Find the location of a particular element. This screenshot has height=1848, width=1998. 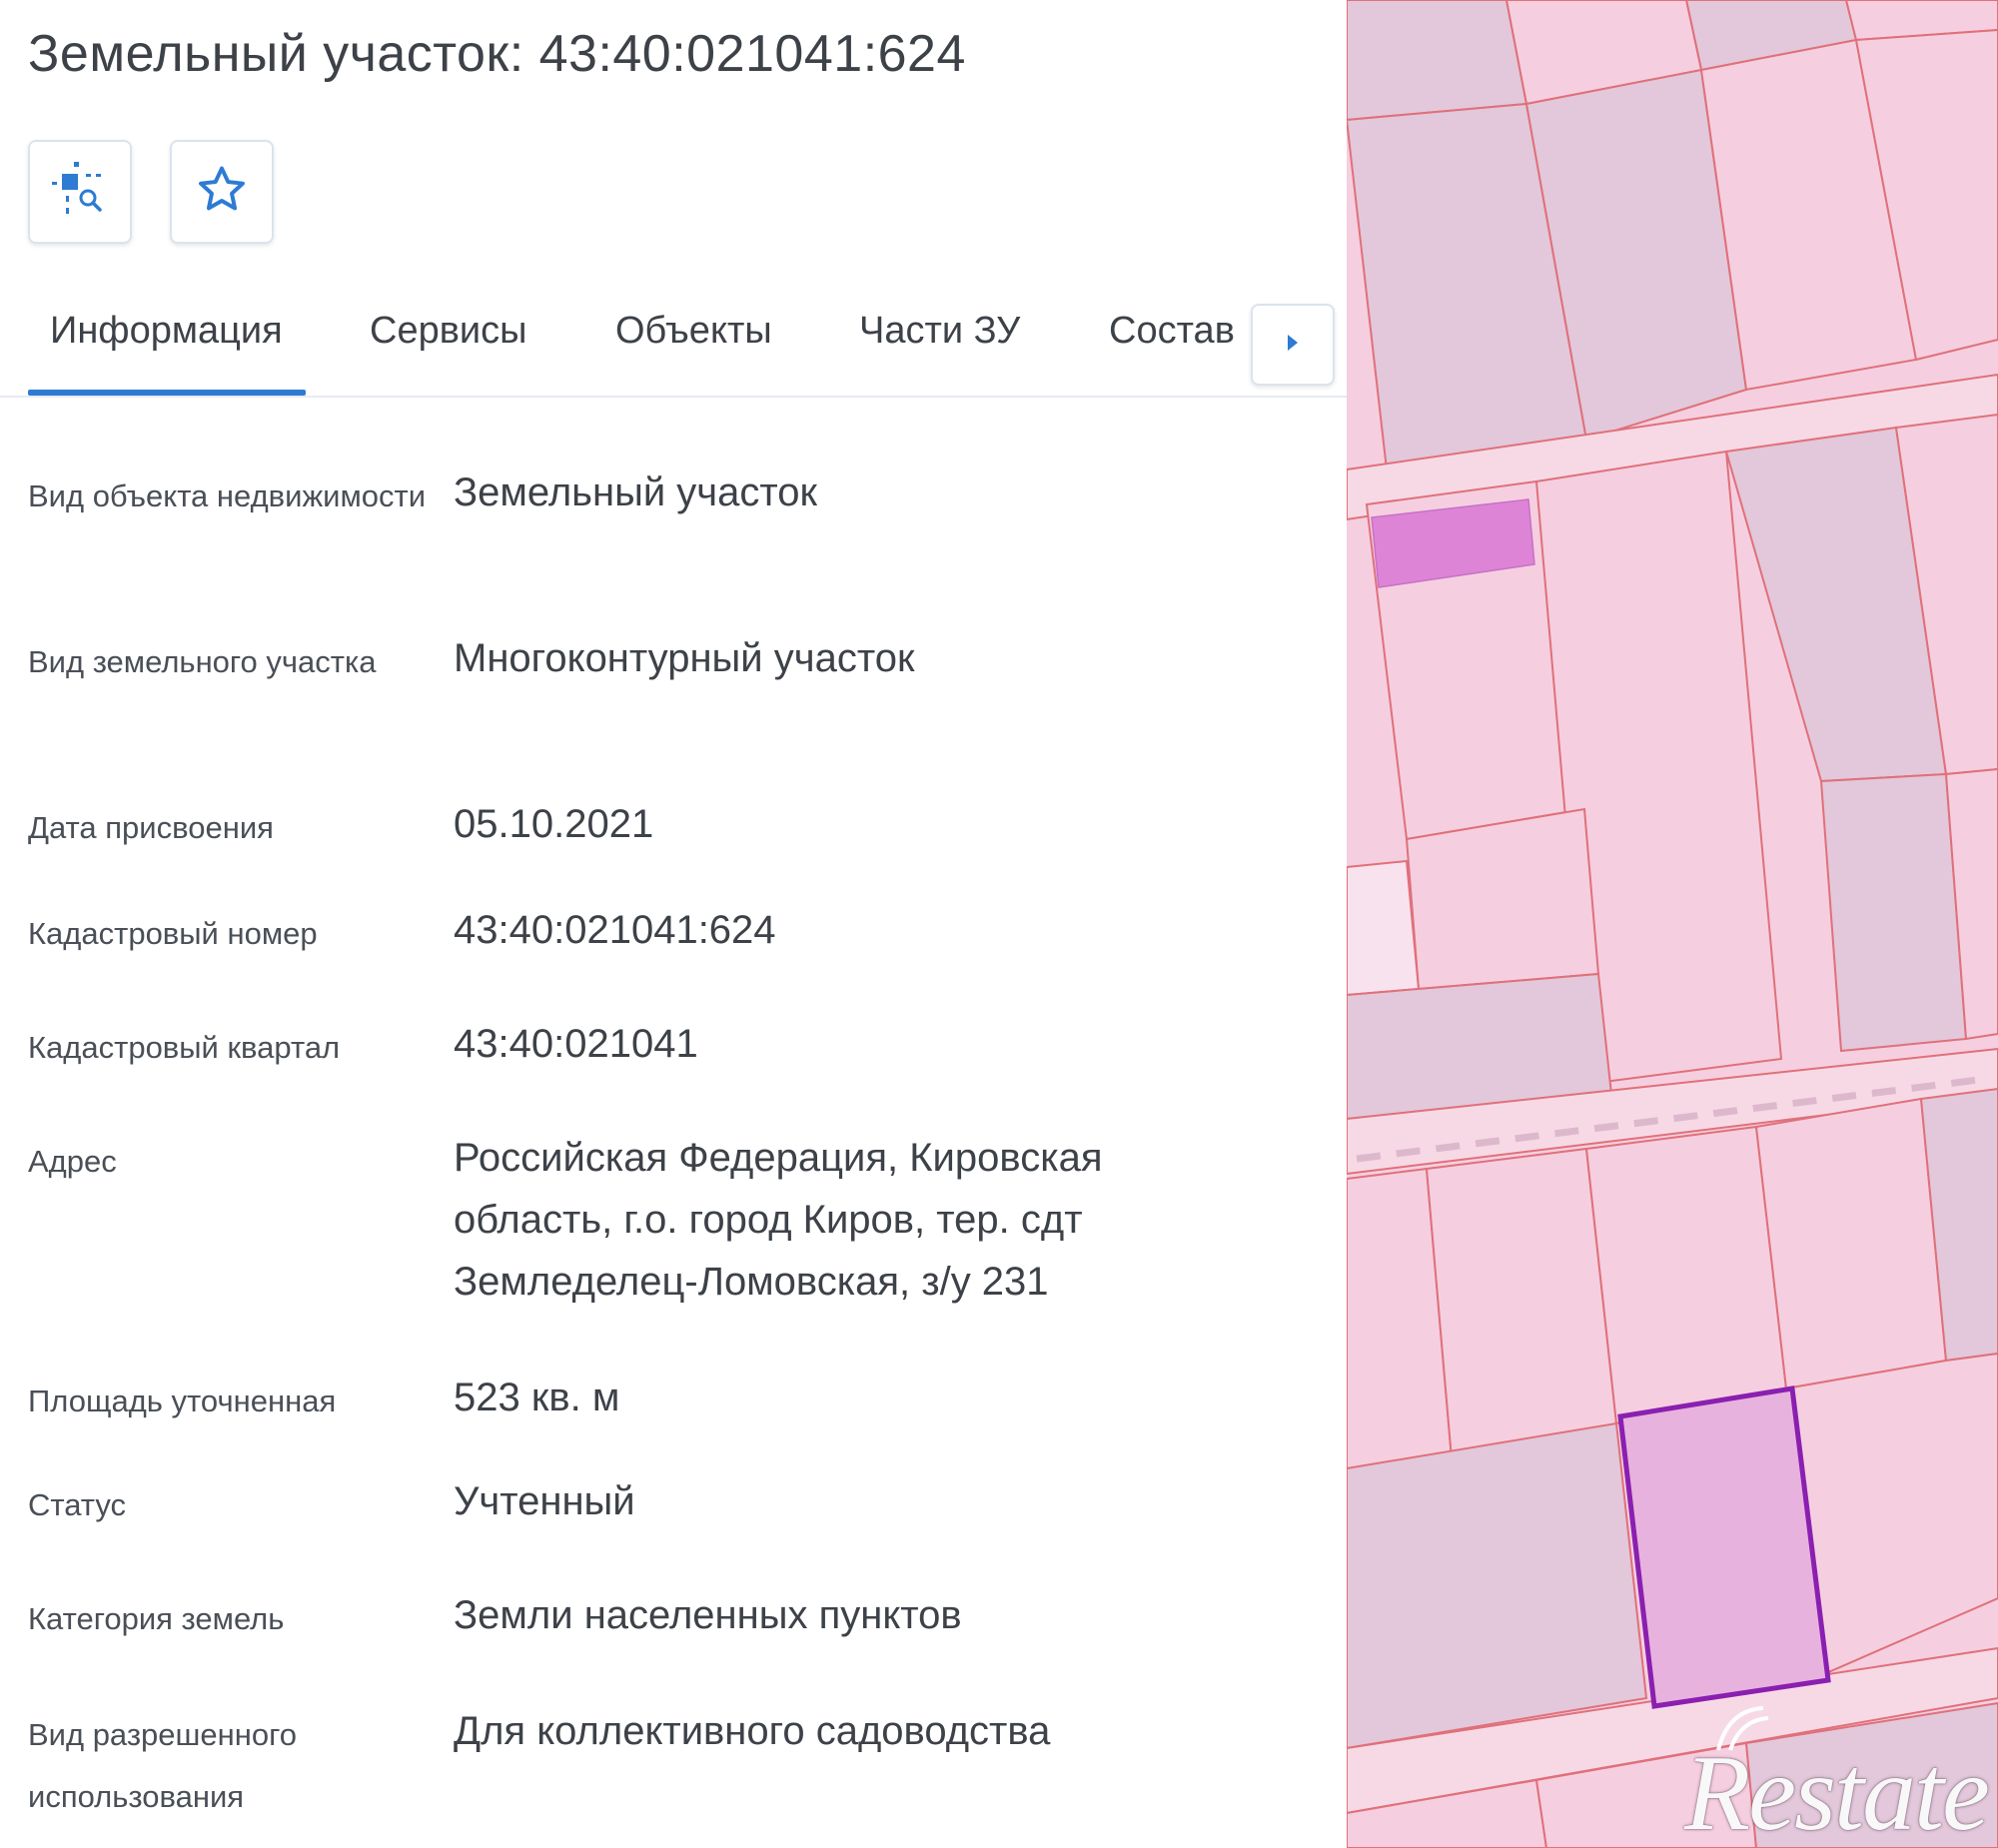

page-title: Земельный участок: 43:40:021041:624 is located at coordinates (497, 54).